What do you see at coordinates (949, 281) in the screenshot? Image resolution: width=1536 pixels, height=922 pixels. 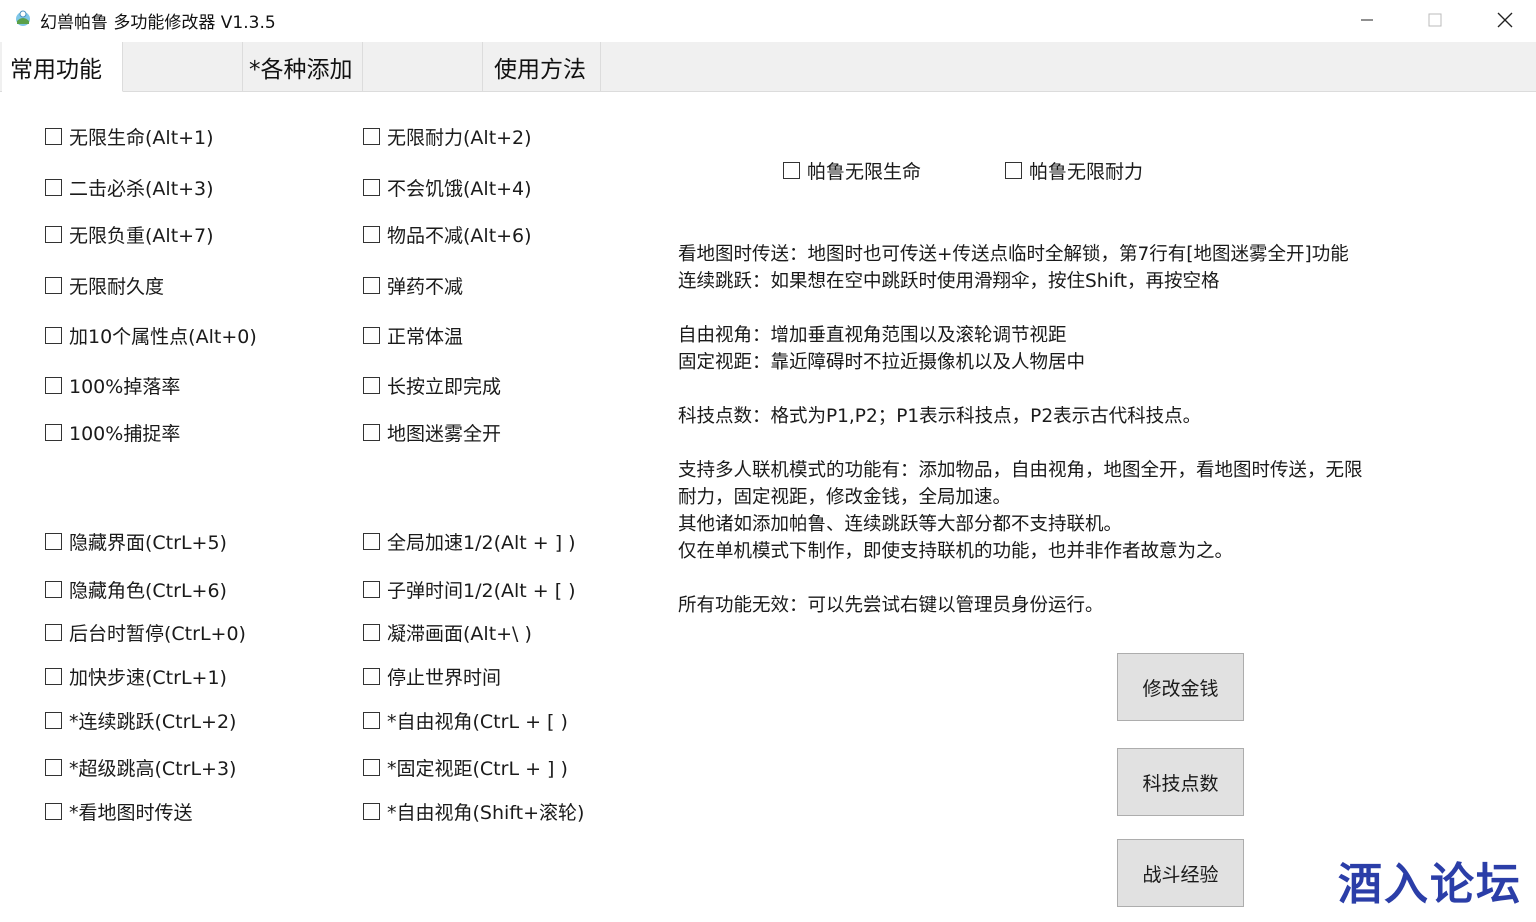 I see `info-line: 连续跳跃：如果想在空中跳跃时使用滑翔伞，按住Shift，再按空格` at bounding box center [949, 281].